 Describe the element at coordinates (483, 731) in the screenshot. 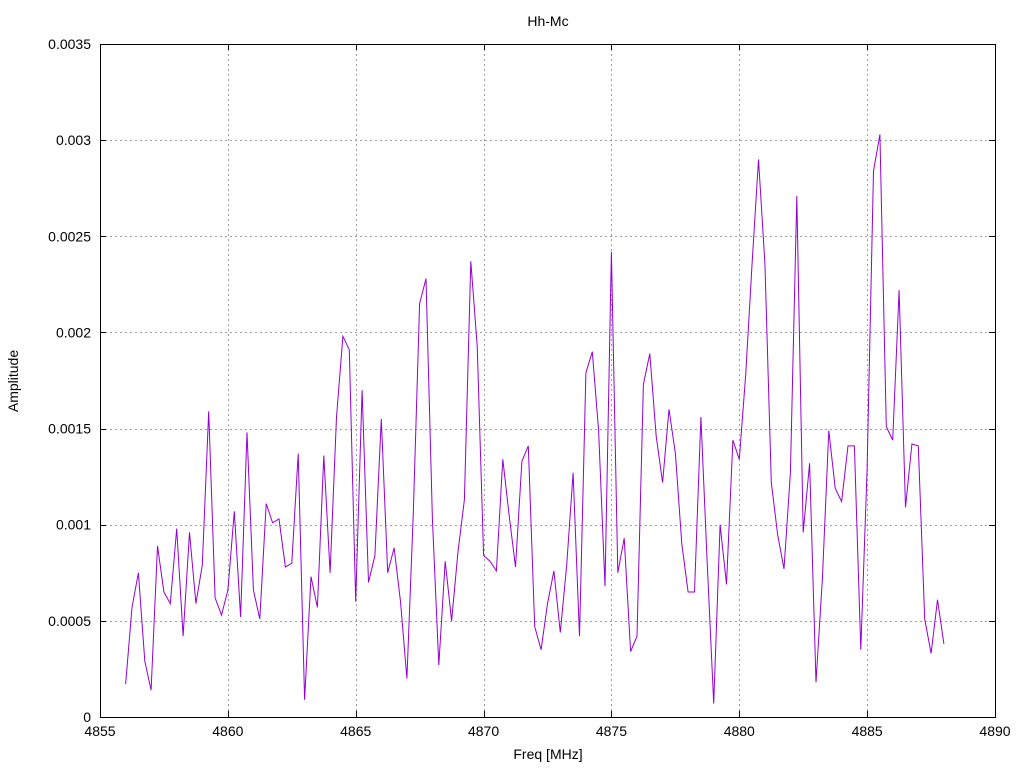

I see `x-tick-label: 4870` at that location.